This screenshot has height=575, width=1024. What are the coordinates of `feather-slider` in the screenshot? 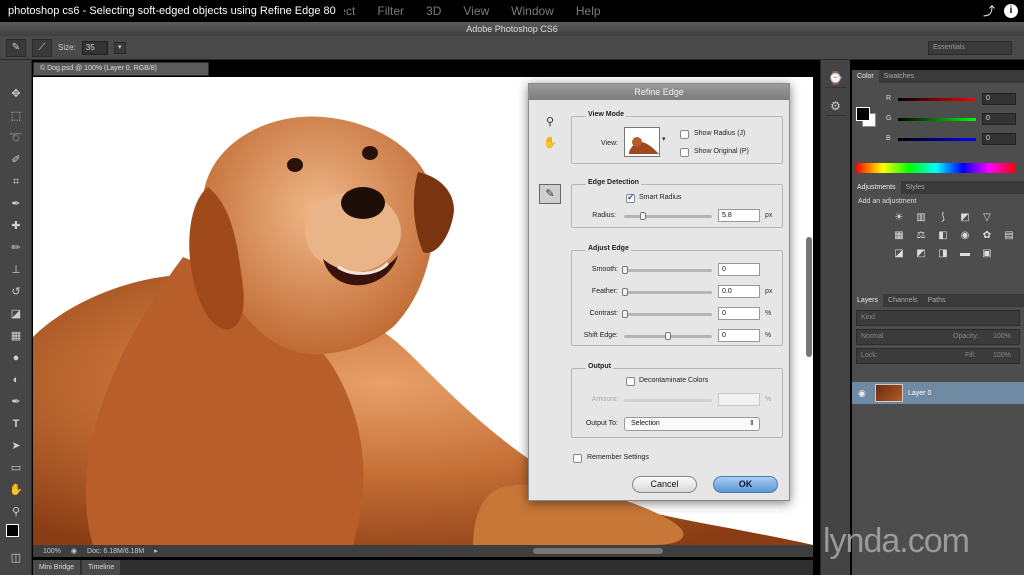 It's located at (668, 292).